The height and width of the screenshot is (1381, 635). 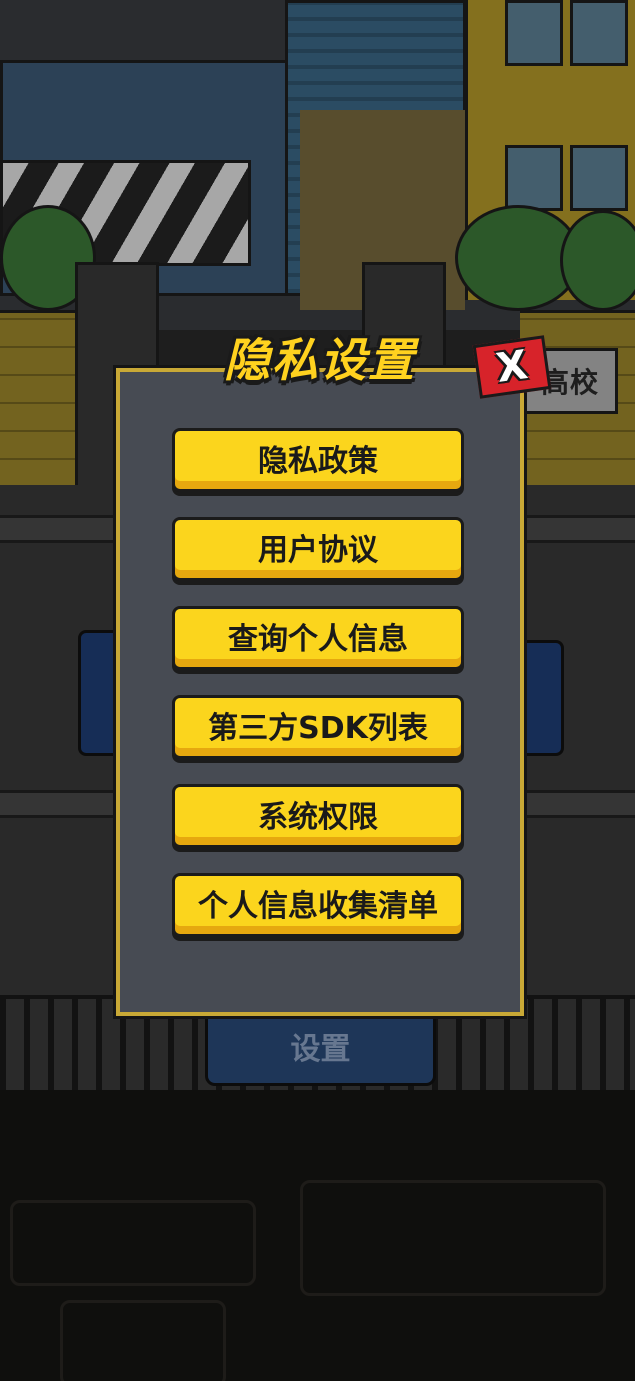 I want to click on dialog-title: 隐私设置, so click(x=320, y=360).